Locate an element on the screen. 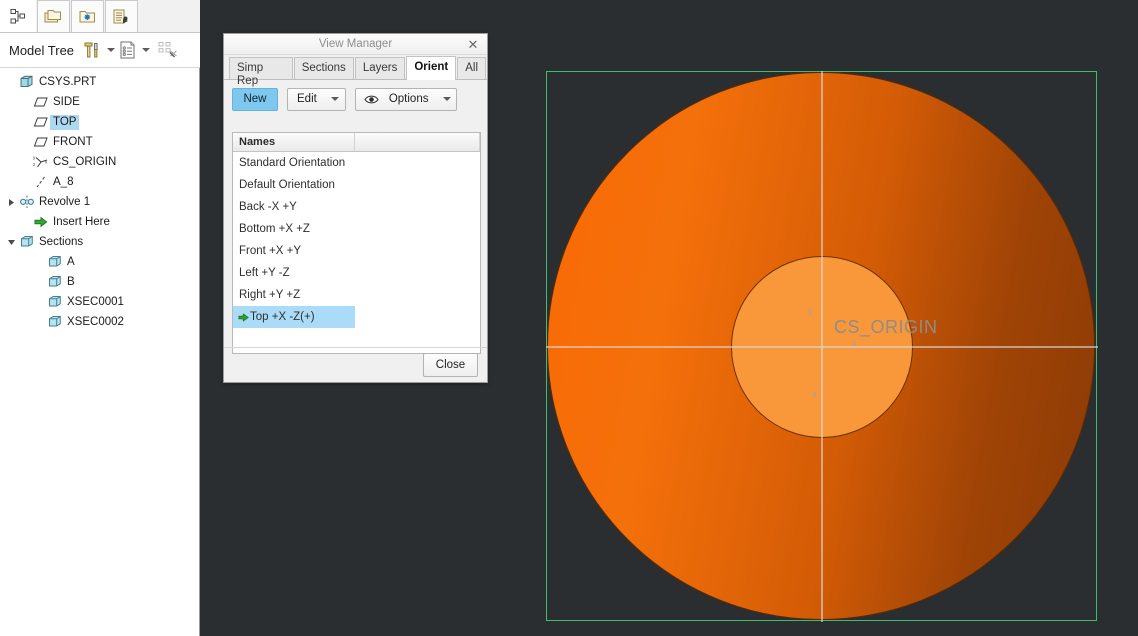  tab-folders is located at coordinates (53, 16).